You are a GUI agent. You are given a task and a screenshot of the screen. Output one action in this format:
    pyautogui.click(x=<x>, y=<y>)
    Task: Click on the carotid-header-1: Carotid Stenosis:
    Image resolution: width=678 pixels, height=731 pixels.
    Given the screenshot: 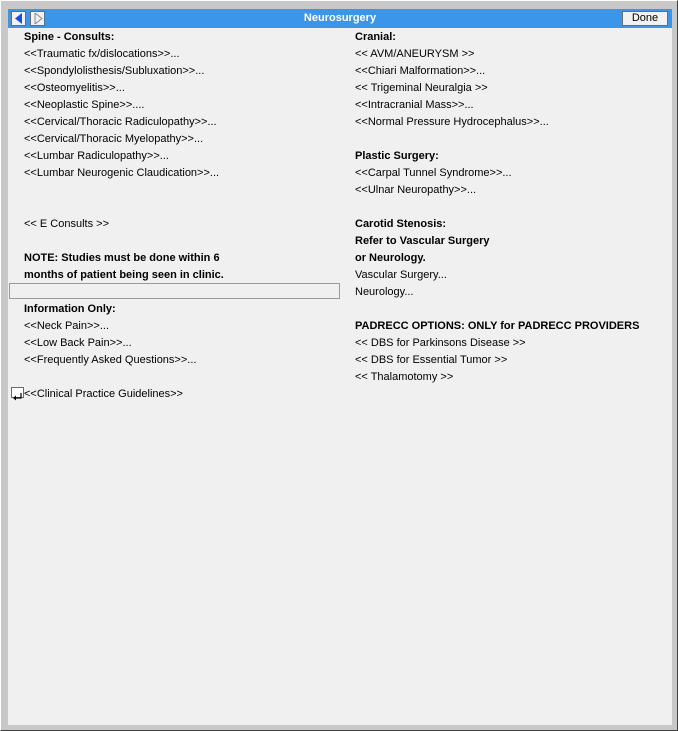 What is the action you would take?
    pyautogui.click(x=401, y=224)
    